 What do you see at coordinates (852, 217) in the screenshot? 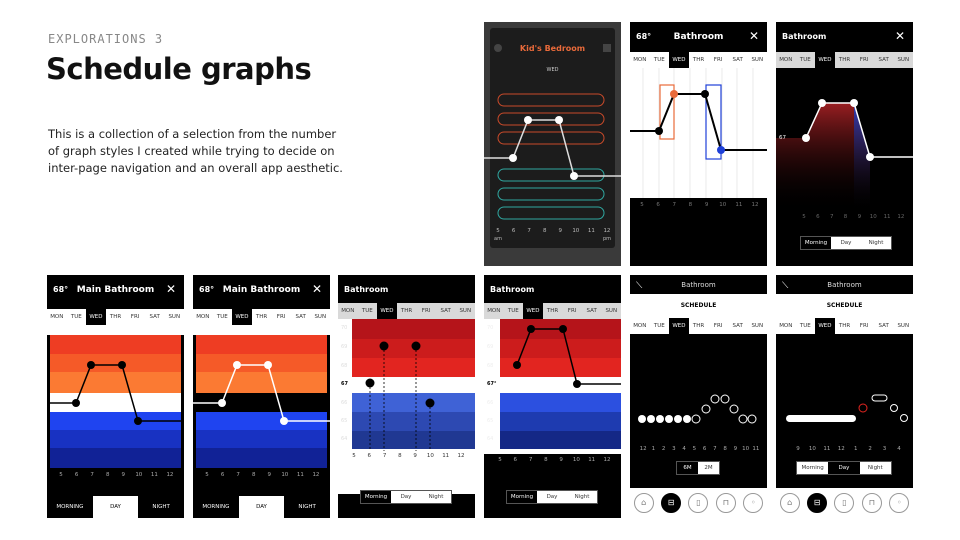
I see `mini2-hour-axis: 5 6 7 8 9 10 11 12` at bounding box center [852, 217].